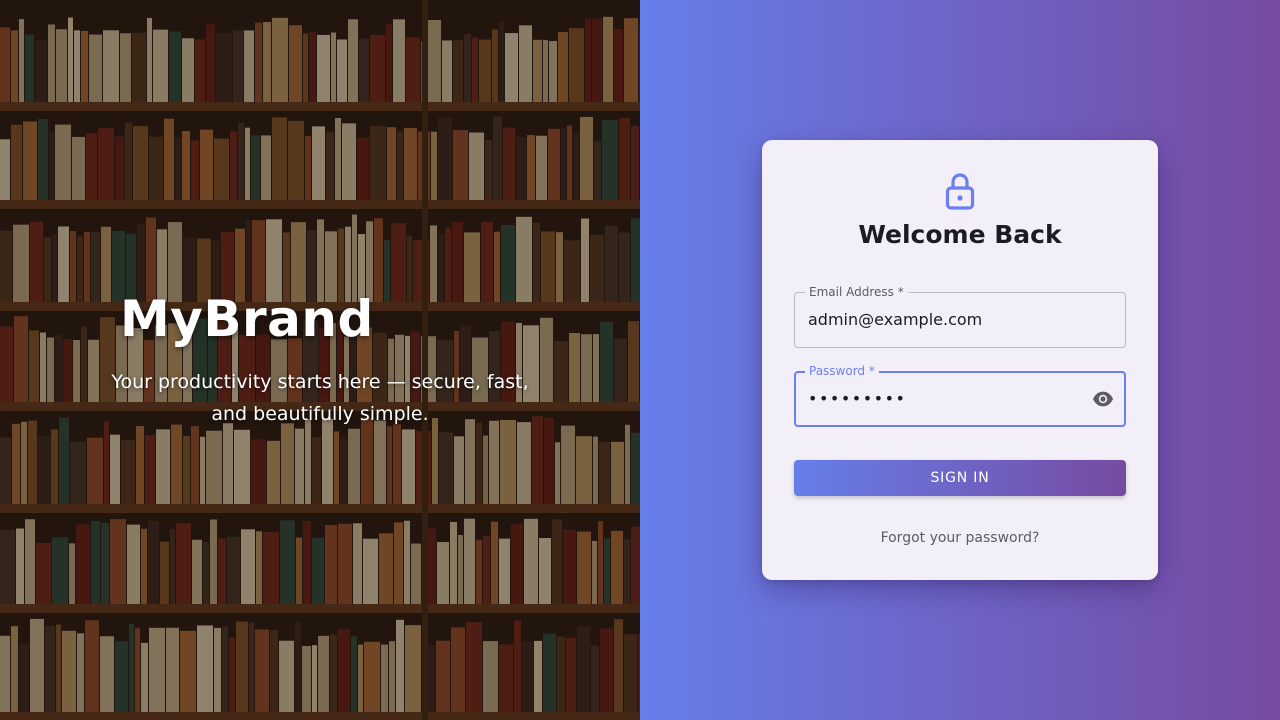  What do you see at coordinates (960, 234) in the screenshot?
I see `login-title: Welcome Back` at bounding box center [960, 234].